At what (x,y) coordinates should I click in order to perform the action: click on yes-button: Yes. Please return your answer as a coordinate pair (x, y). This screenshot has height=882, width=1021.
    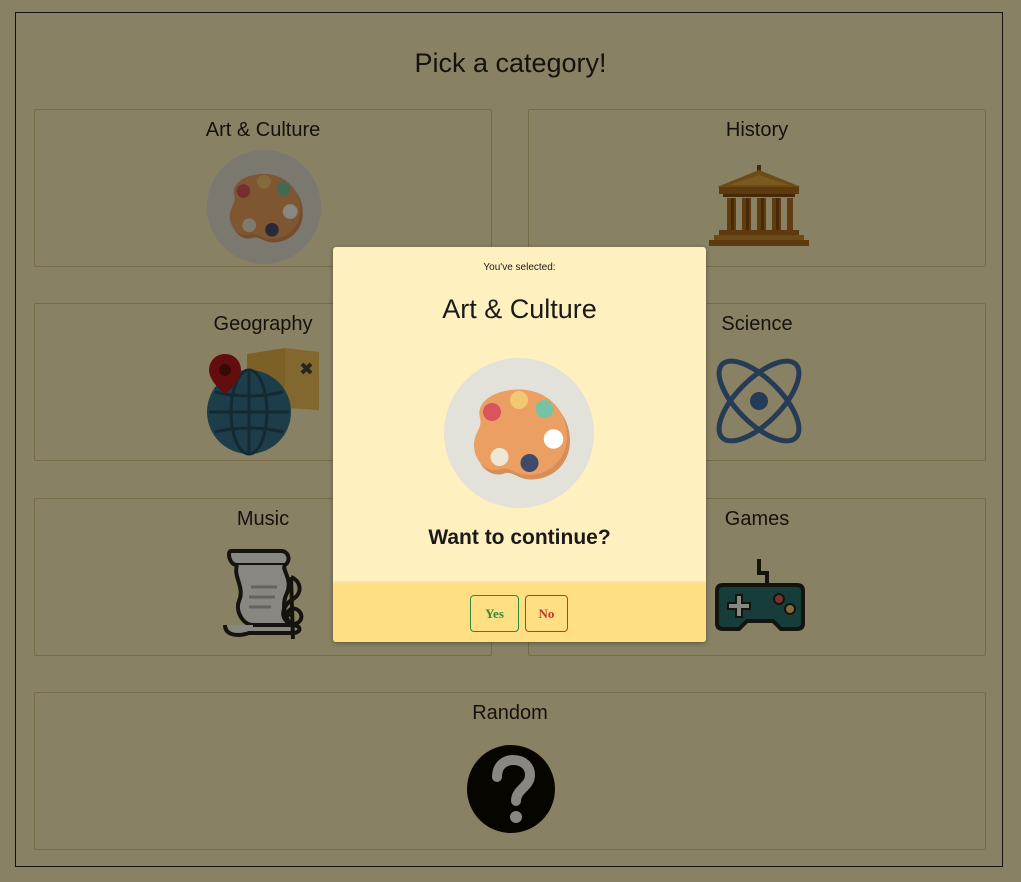
    Looking at the image, I should click on (494, 613).